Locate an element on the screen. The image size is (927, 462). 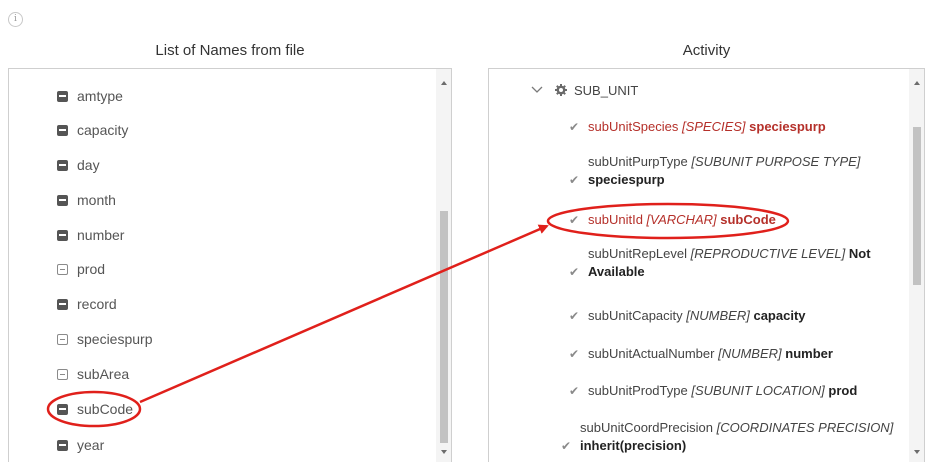
list-item-label: speciespurp is located at coordinates (115, 339).